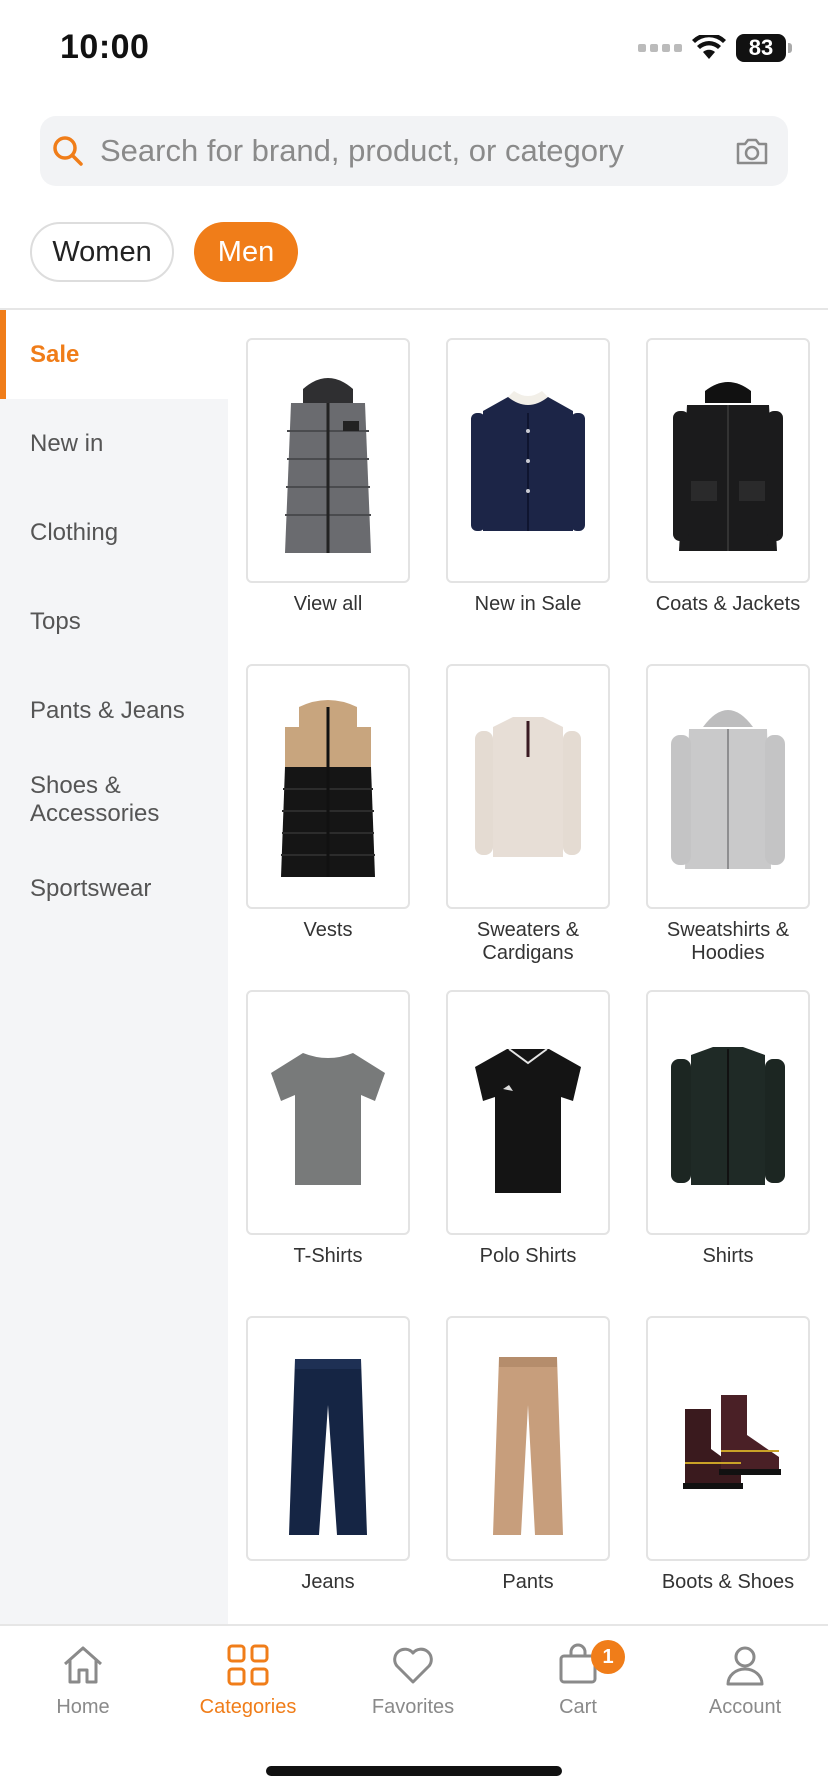  I want to click on sidebar-item-clothing: Clothing, so click(114, 532).